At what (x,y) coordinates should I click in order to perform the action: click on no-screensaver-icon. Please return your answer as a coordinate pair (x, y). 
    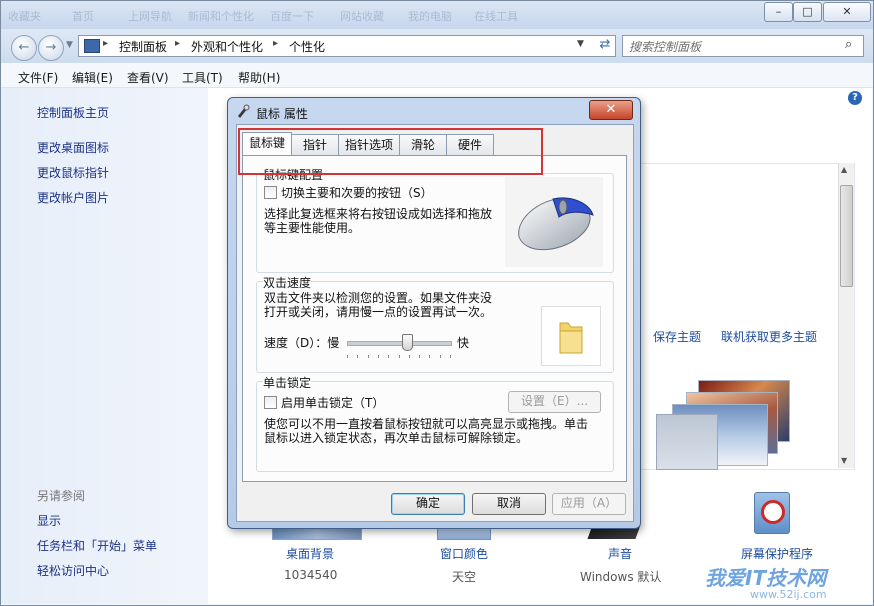
    Looking at the image, I should click on (773, 512).